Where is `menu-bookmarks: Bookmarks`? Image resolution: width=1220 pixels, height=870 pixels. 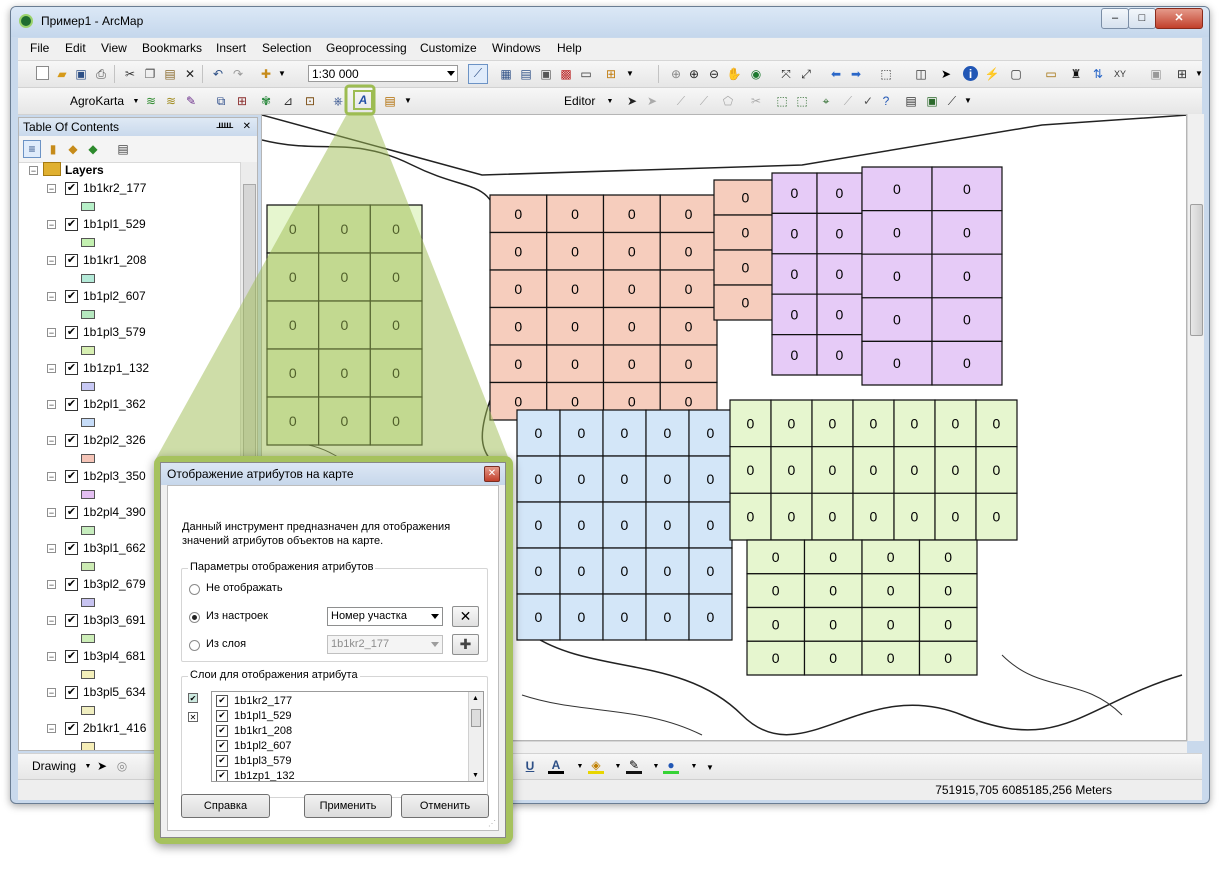 menu-bookmarks: Bookmarks is located at coordinates (172, 48).